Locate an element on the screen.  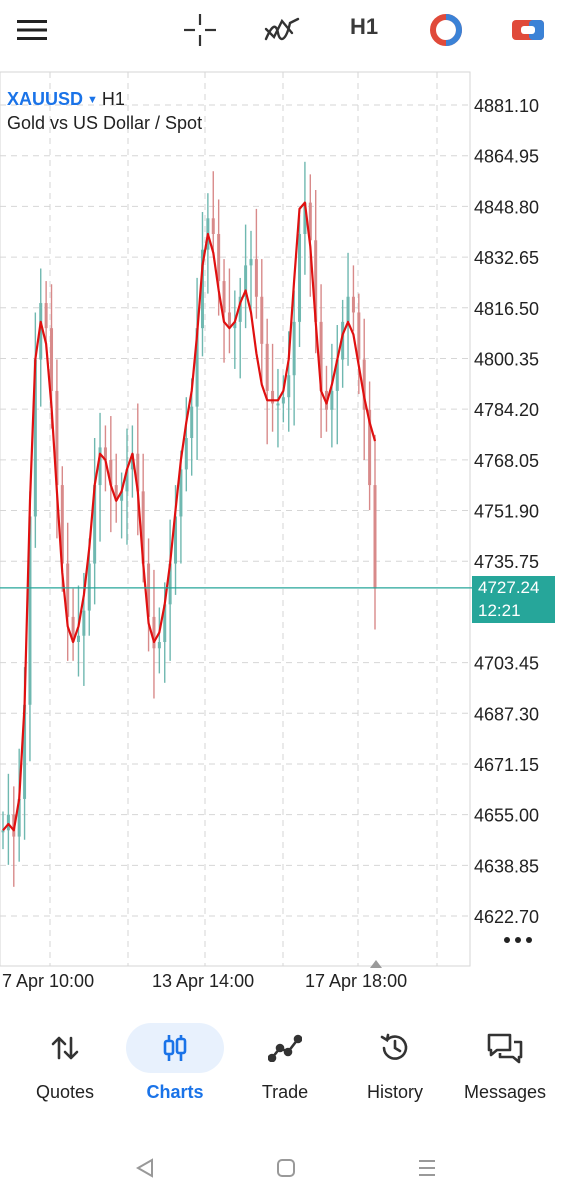
symbol-dropdown-icon: ▼ is located at coordinates (92, 100).